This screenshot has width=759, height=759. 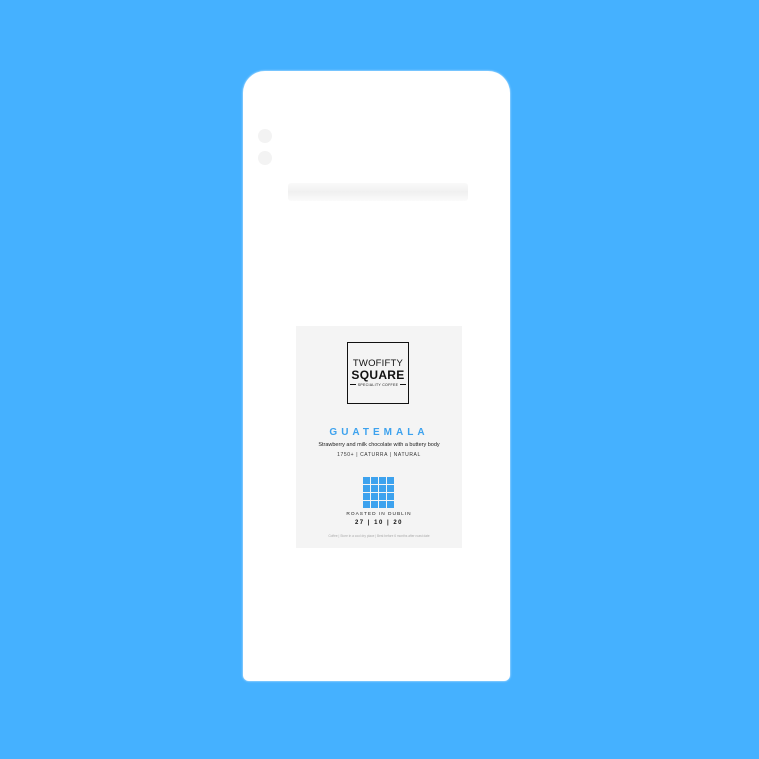 I want to click on logo-line-2: SQUARE, so click(x=378, y=374).